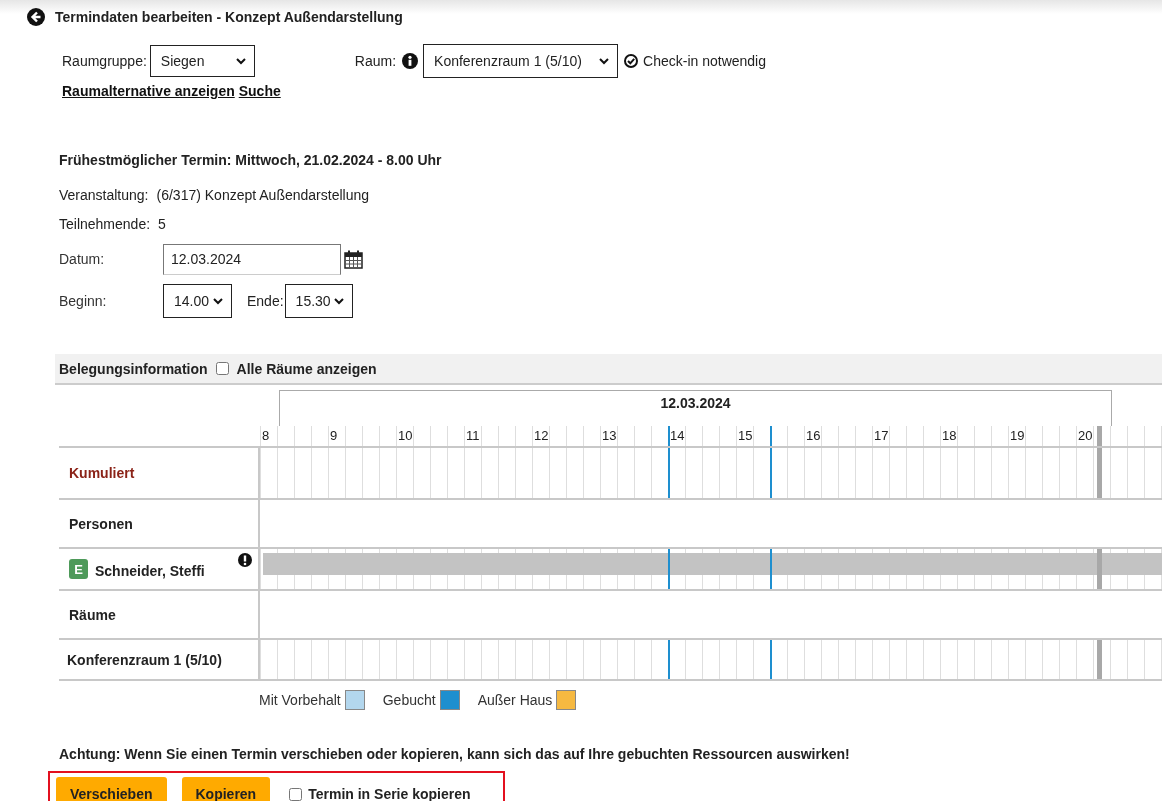 Image resolution: width=1162 pixels, height=801 pixels. I want to click on field-label: Veranstaltung:, so click(104, 194).